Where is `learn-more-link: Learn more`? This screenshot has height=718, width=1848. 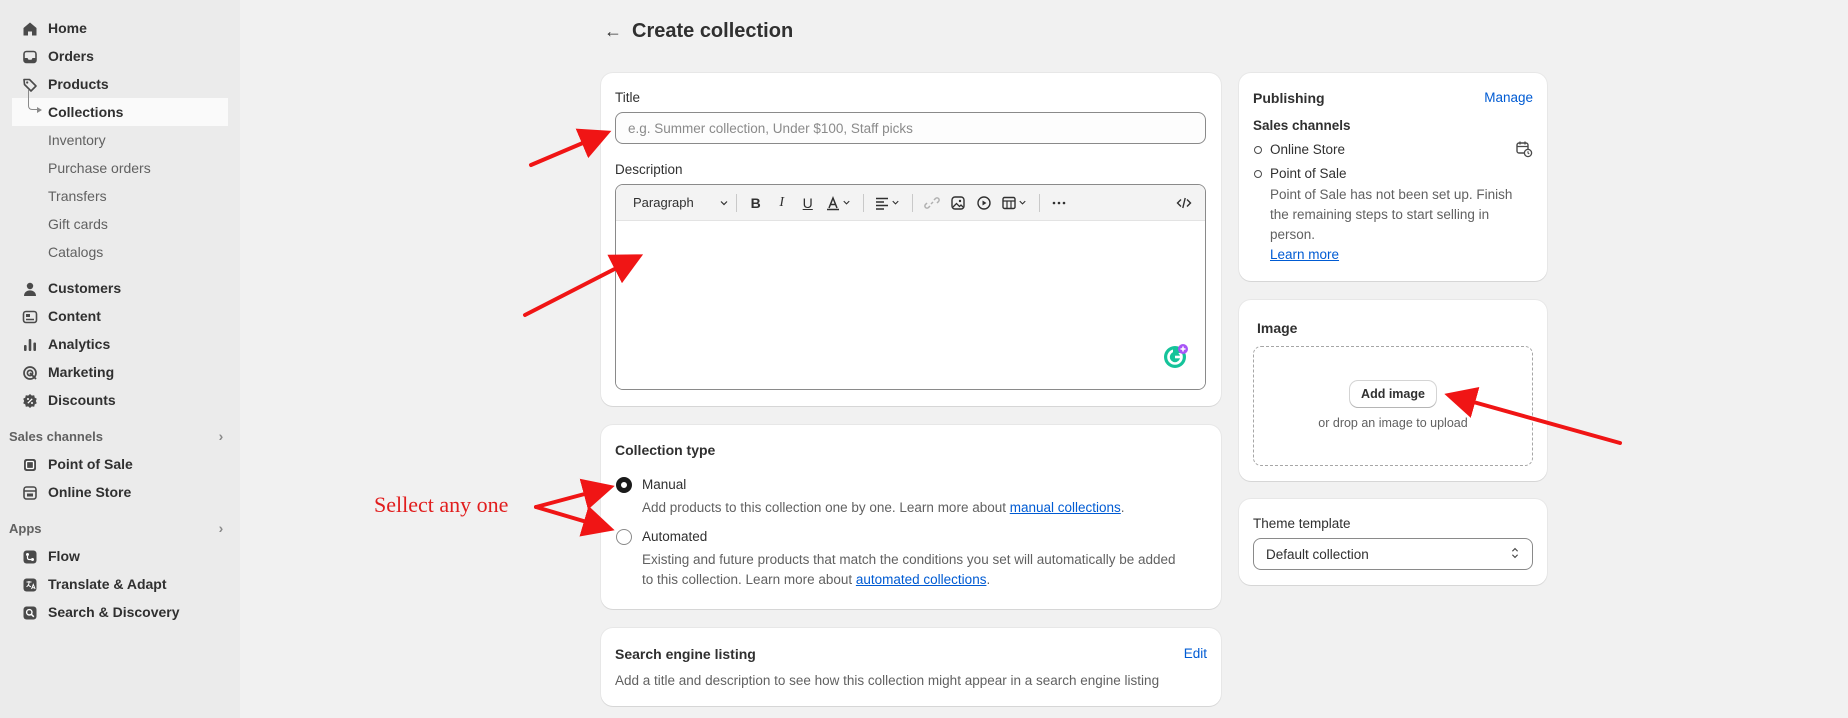 learn-more-link: Learn more is located at coordinates (1304, 254).